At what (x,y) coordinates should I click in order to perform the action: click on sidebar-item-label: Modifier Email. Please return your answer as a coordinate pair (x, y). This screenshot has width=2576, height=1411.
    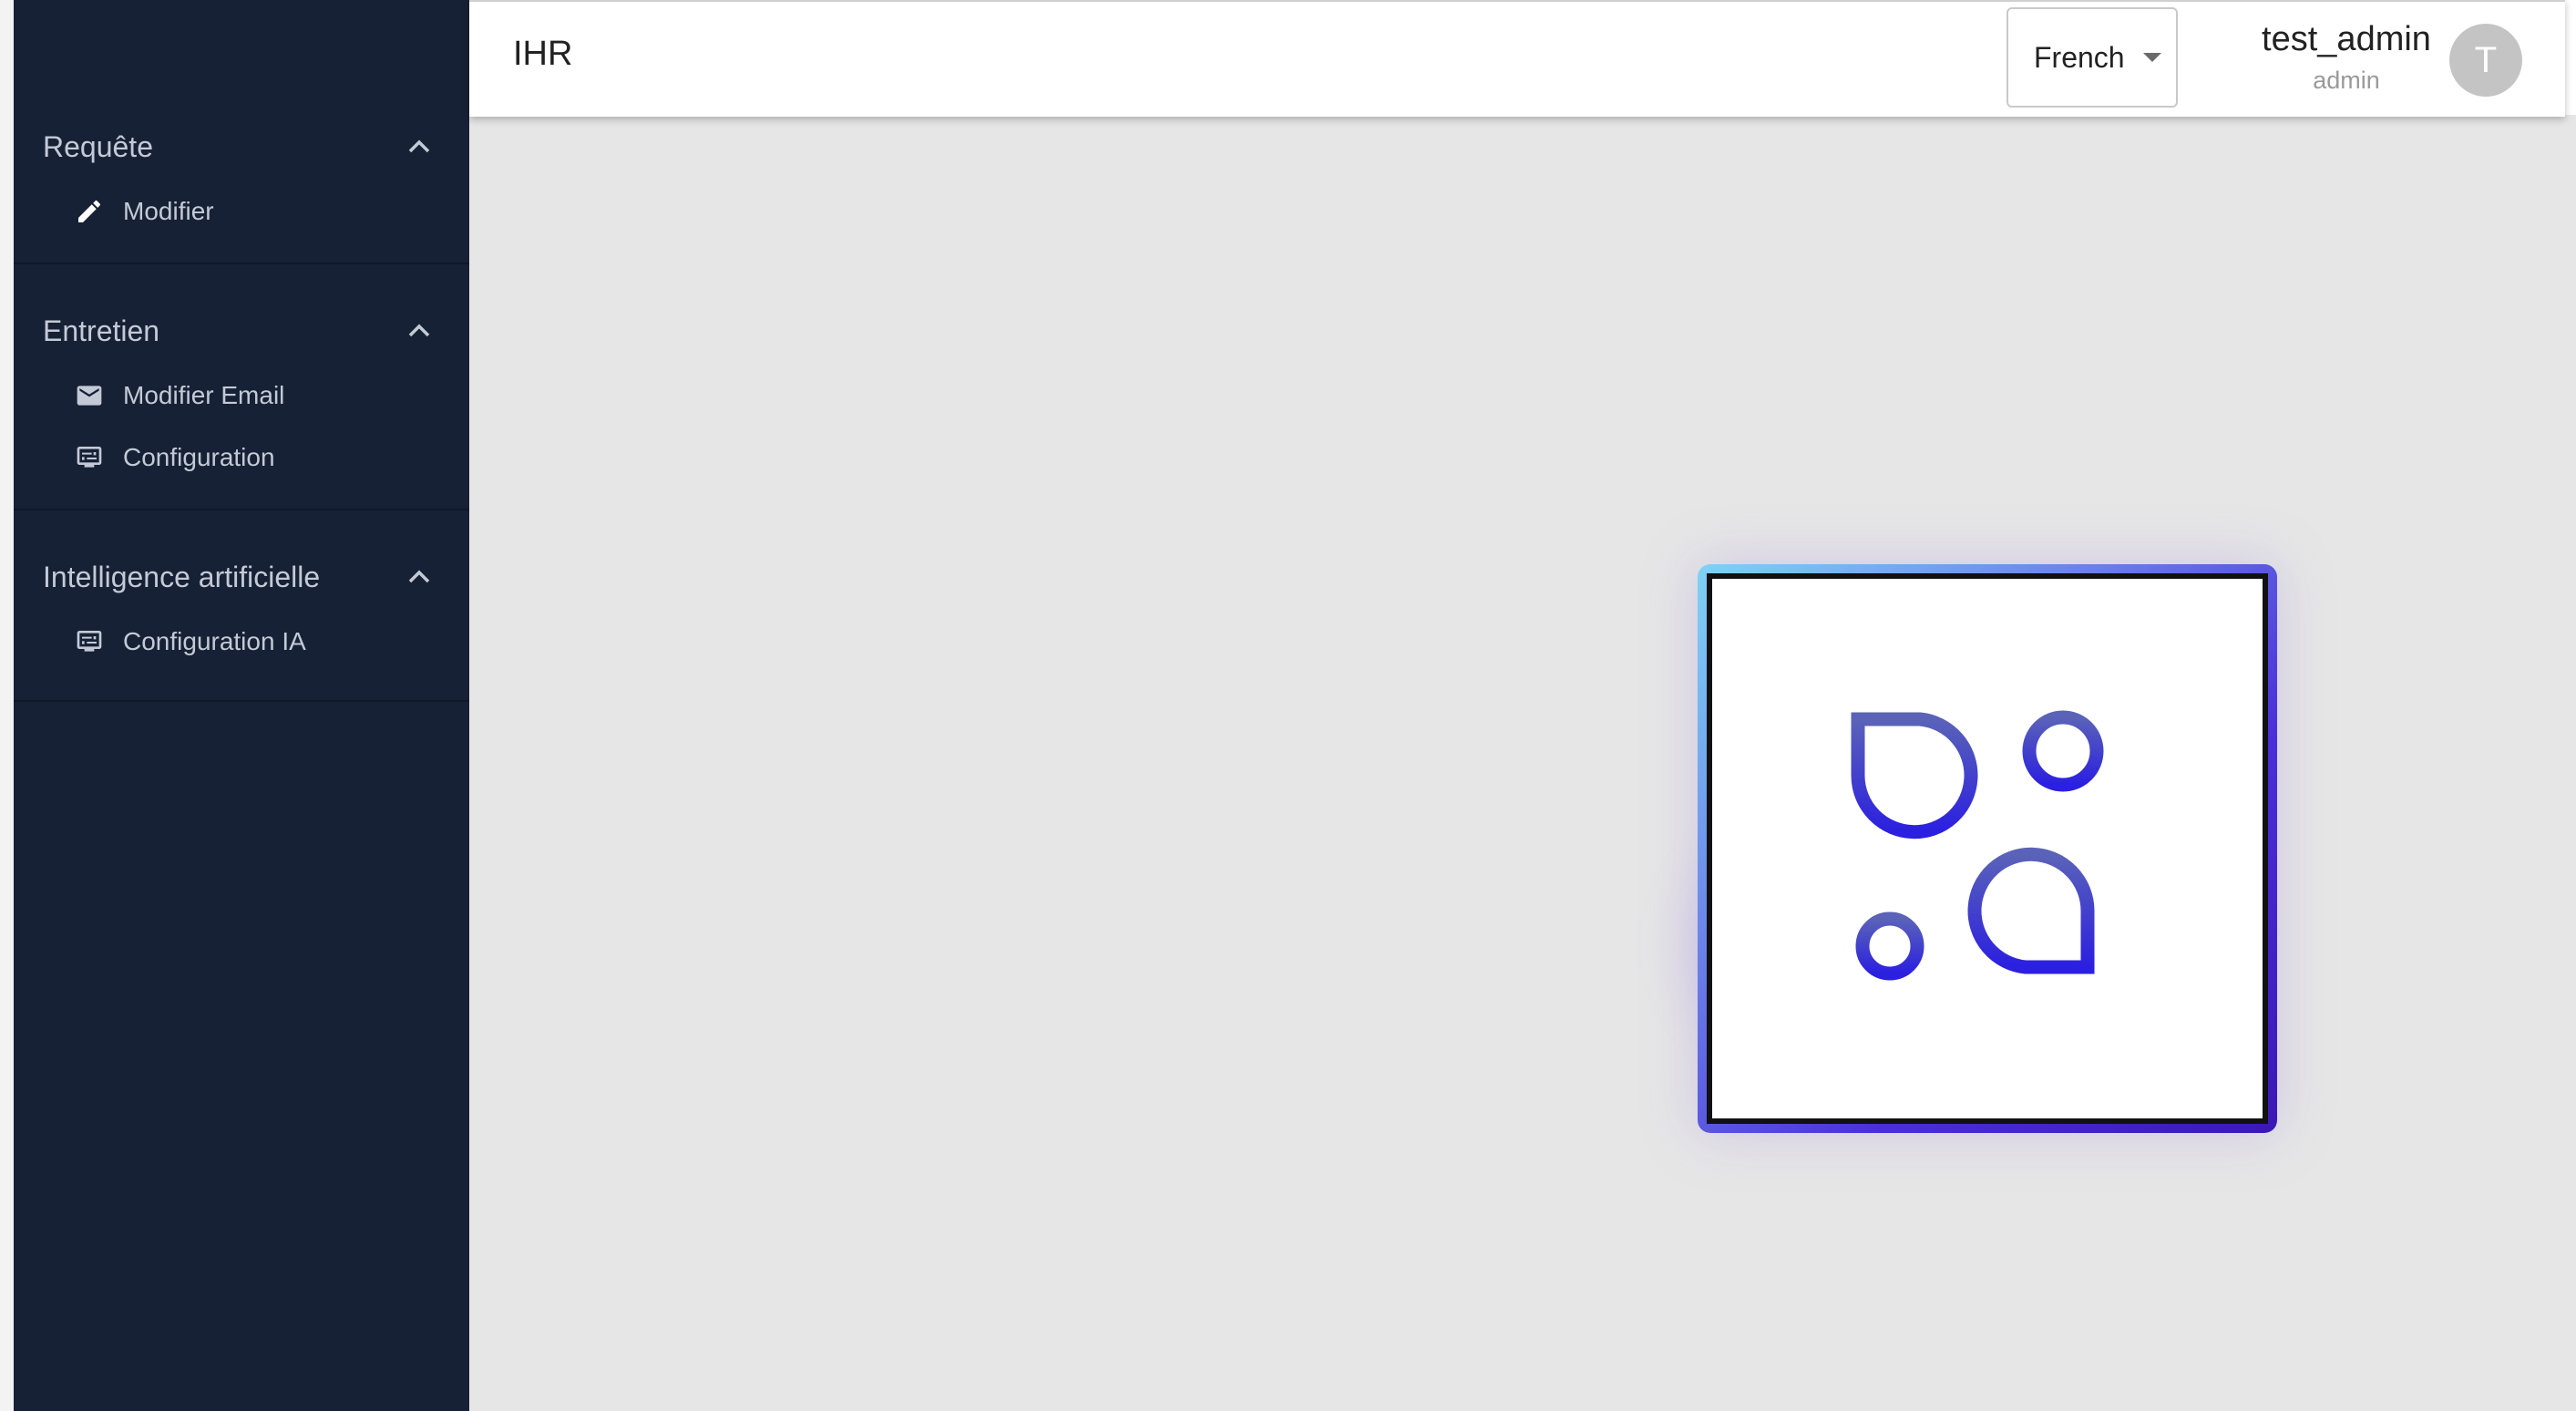
    Looking at the image, I should click on (204, 395).